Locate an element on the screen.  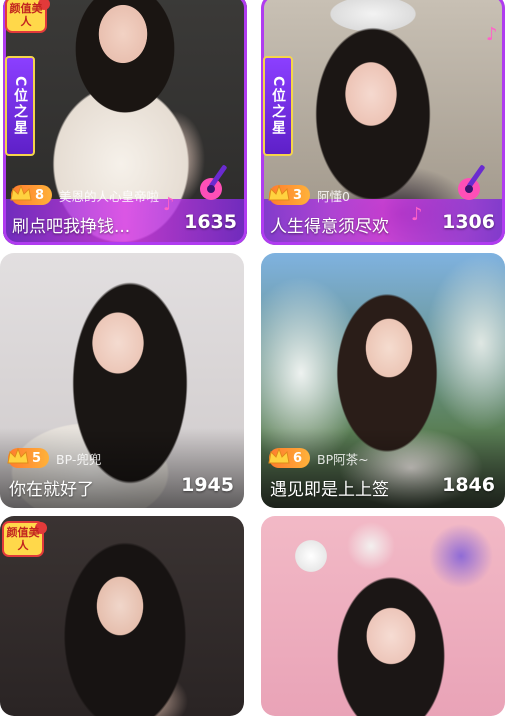
rank-badge: 8 美恩的人心皇帝啦 is located at coordinates (85, 195).